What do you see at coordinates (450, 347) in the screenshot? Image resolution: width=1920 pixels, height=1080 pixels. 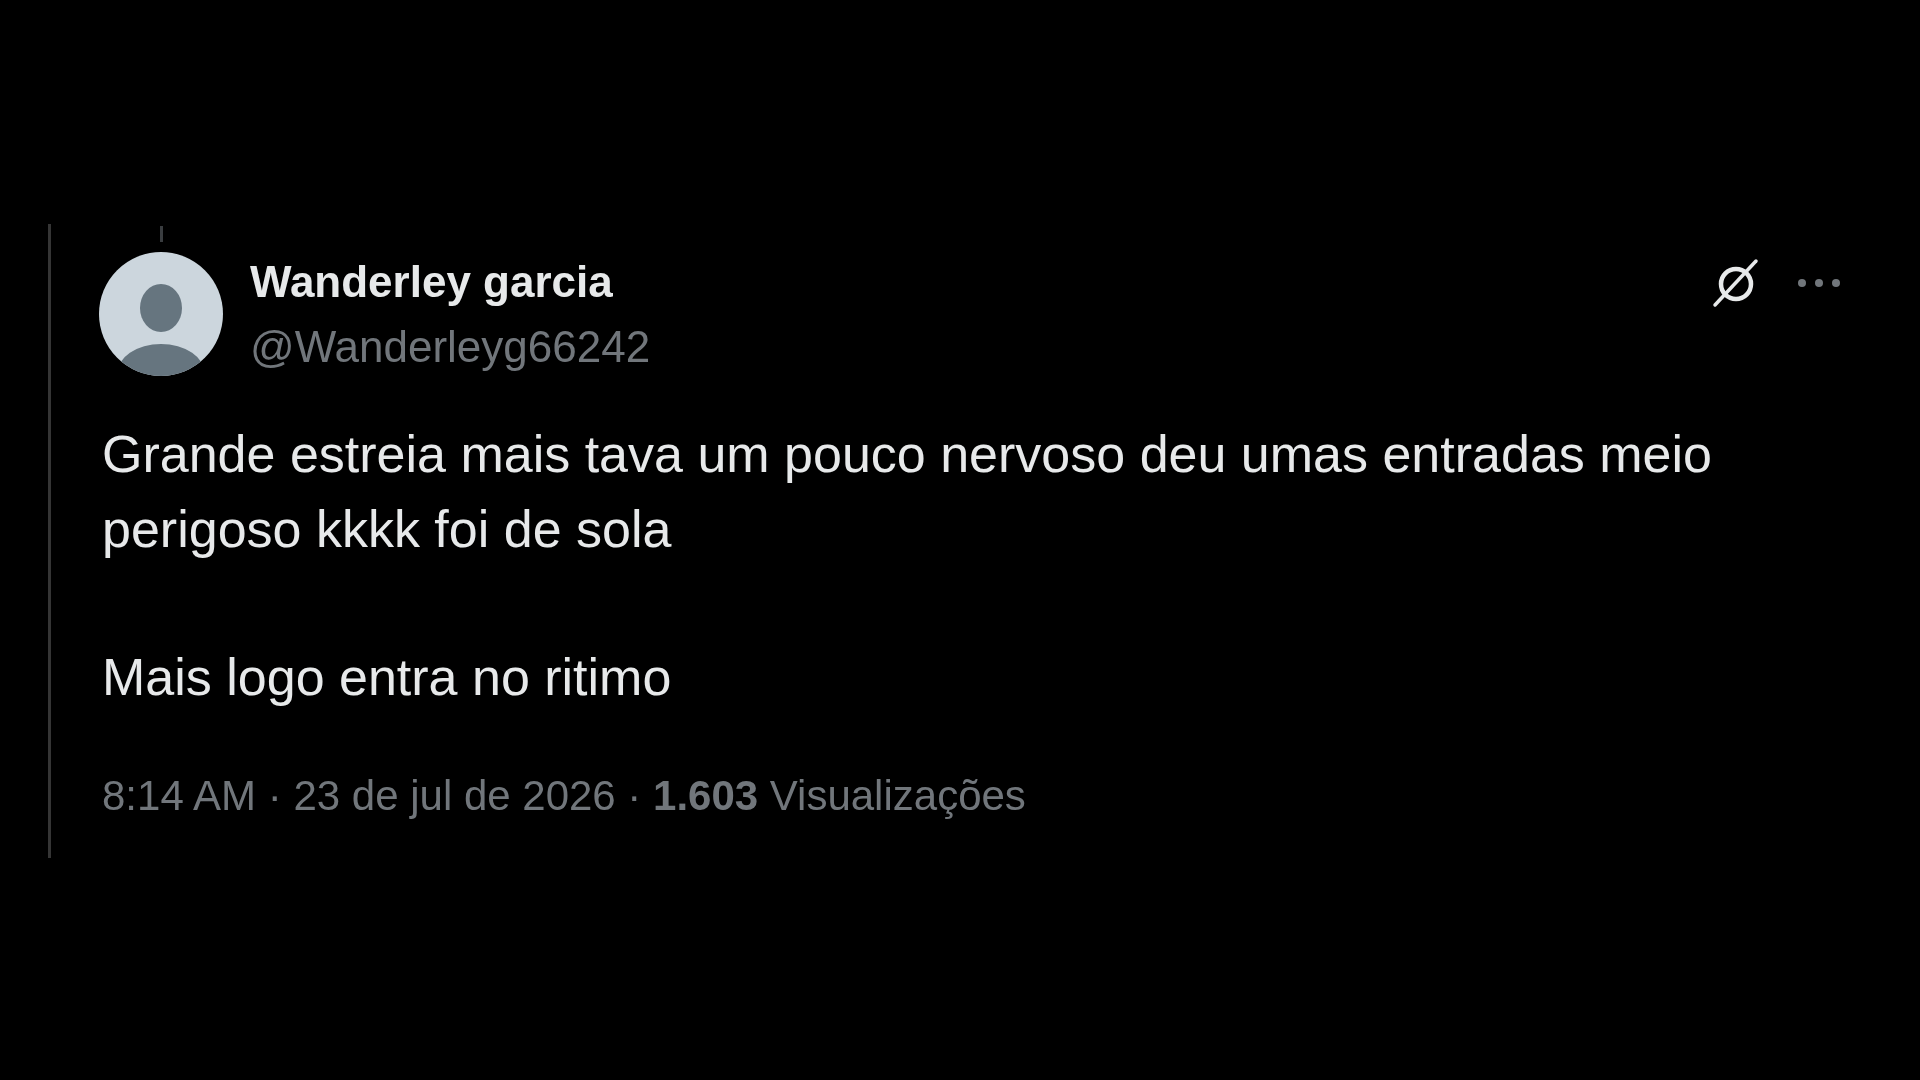 I see `author-handle: @Wanderleyg66242` at bounding box center [450, 347].